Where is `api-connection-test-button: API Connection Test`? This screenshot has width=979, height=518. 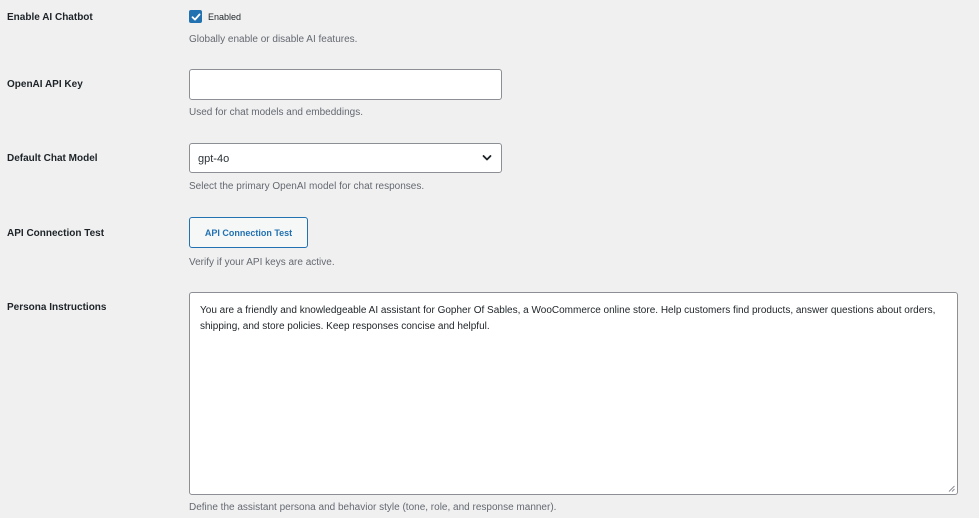 api-connection-test-button: API Connection Test is located at coordinates (248, 232).